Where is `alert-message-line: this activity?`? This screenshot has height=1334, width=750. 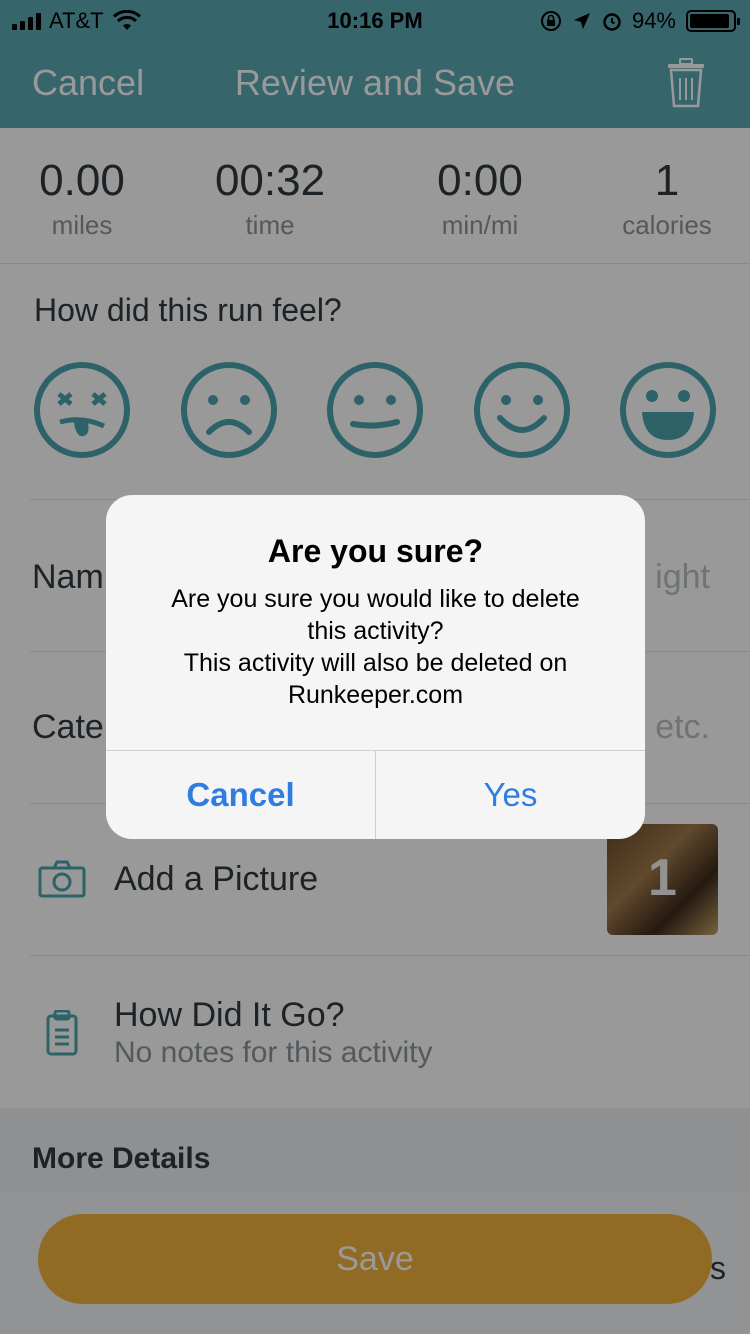
alert-message-line: this activity? is located at coordinates (375, 631).